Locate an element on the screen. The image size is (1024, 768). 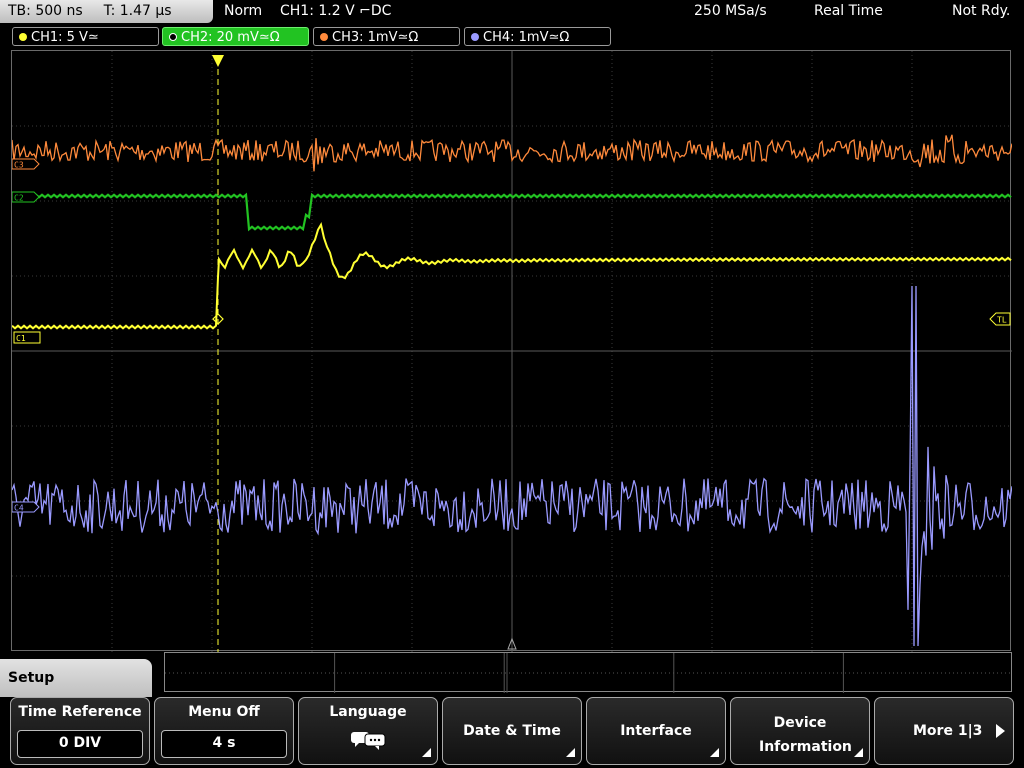
time-reference-label: Time Reference is located at coordinates (80, 712).